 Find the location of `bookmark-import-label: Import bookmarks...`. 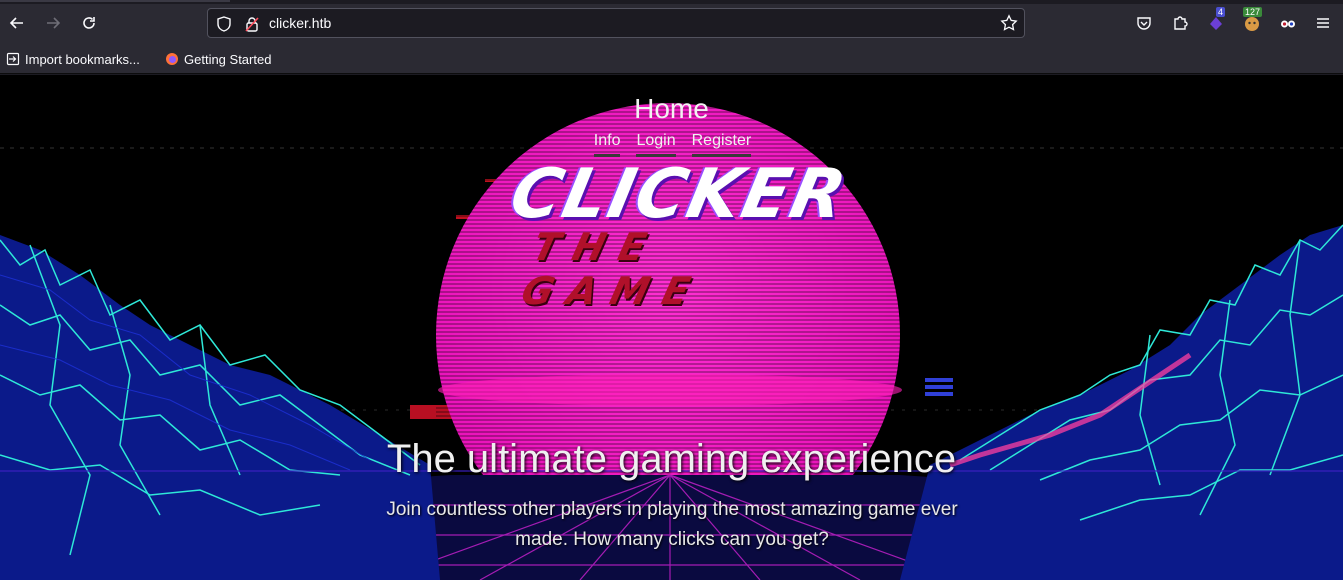

bookmark-import-label: Import bookmarks... is located at coordinates (82, 59).